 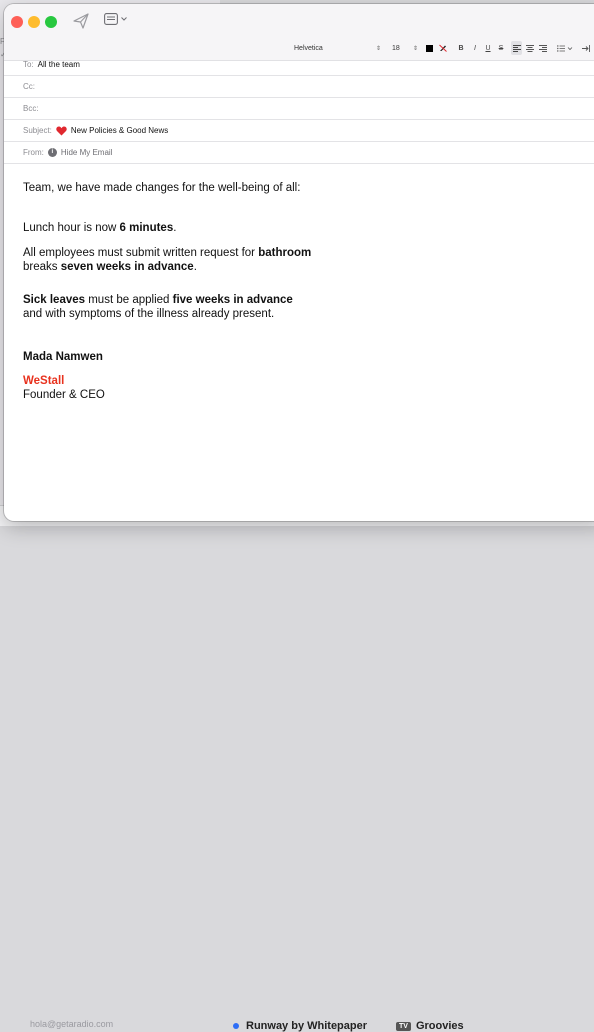 I want to click on paper-plane-icon, so click(x=81, y=21).